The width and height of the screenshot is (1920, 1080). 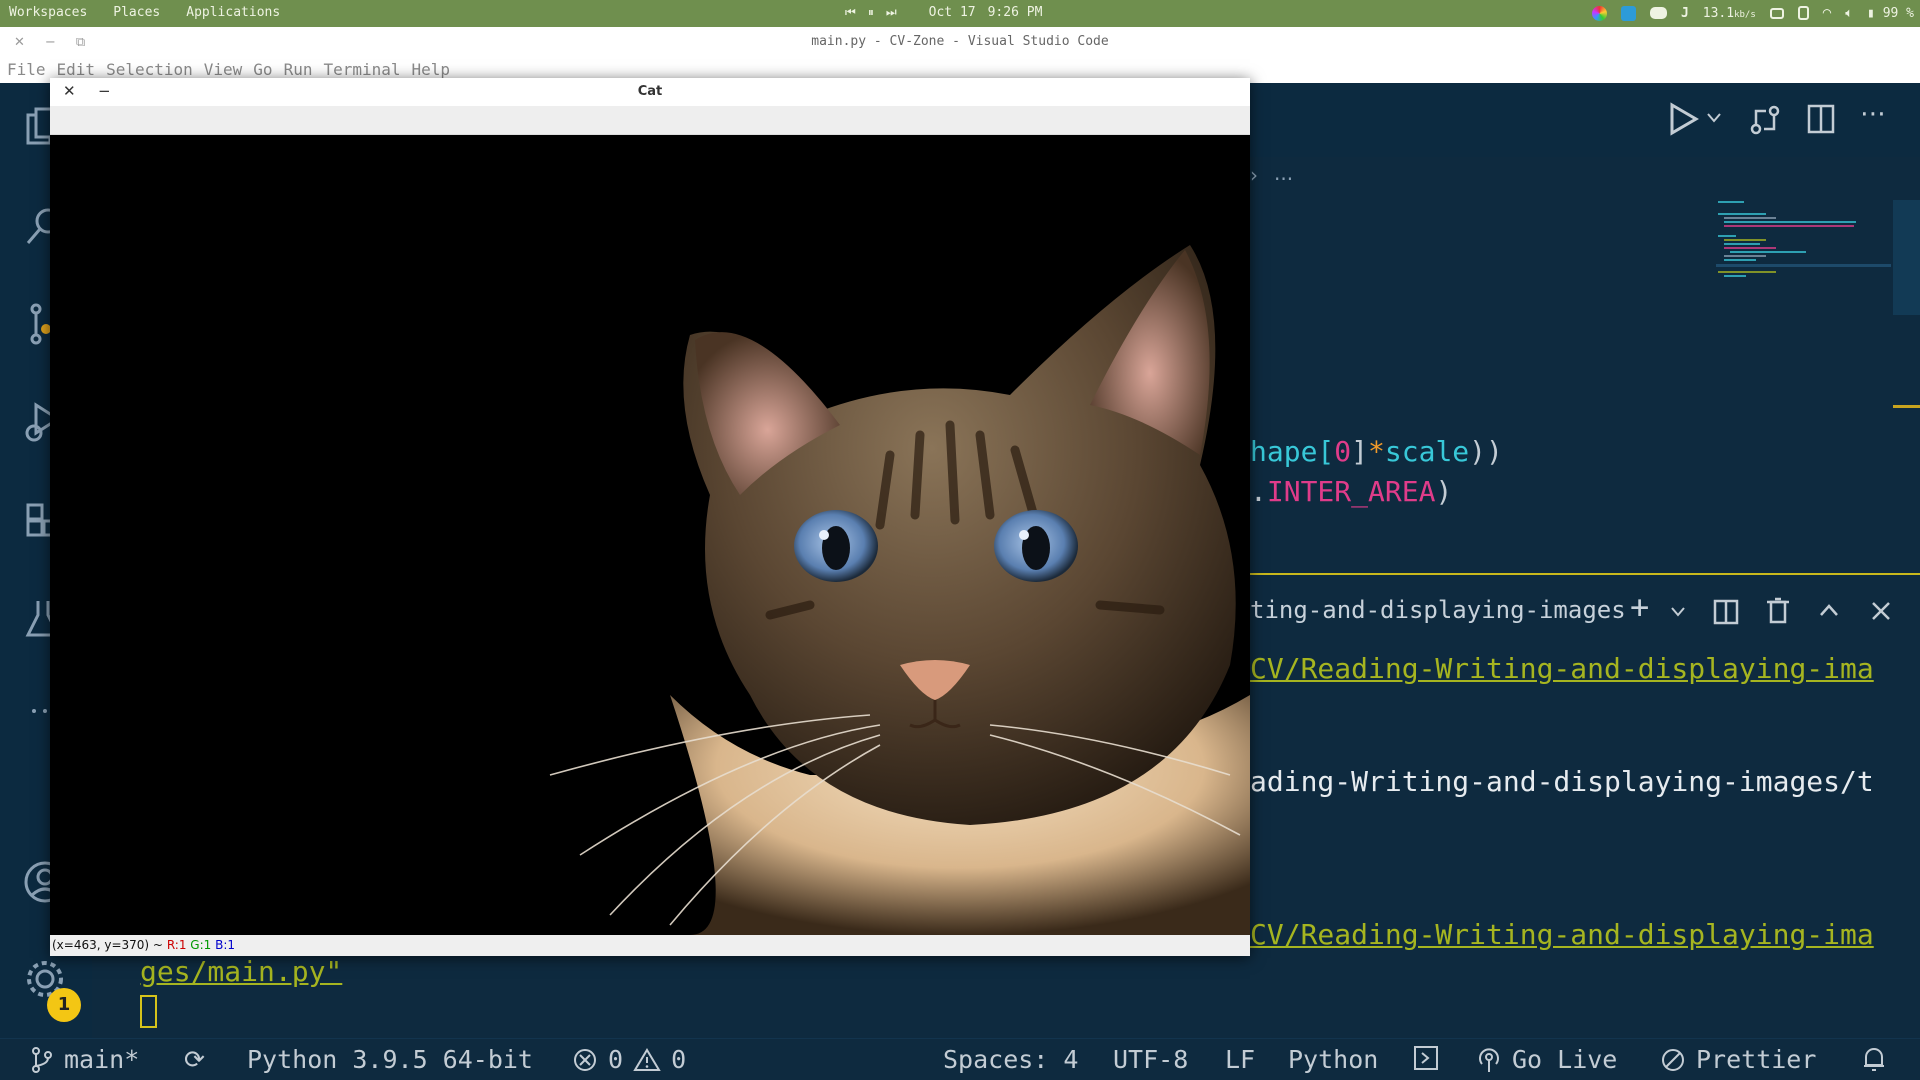 I want to click on minimap, so click(x=1803, y=241).